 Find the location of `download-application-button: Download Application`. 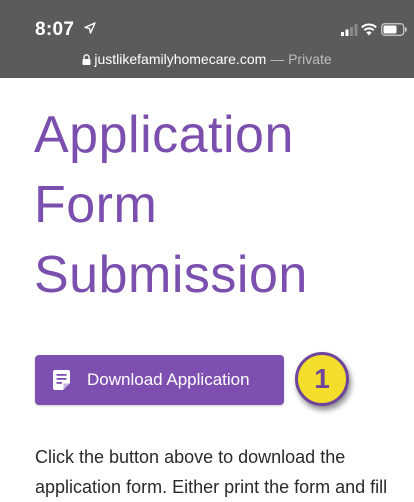

download-application-button: Download Application is located at coordinates (159, 380).